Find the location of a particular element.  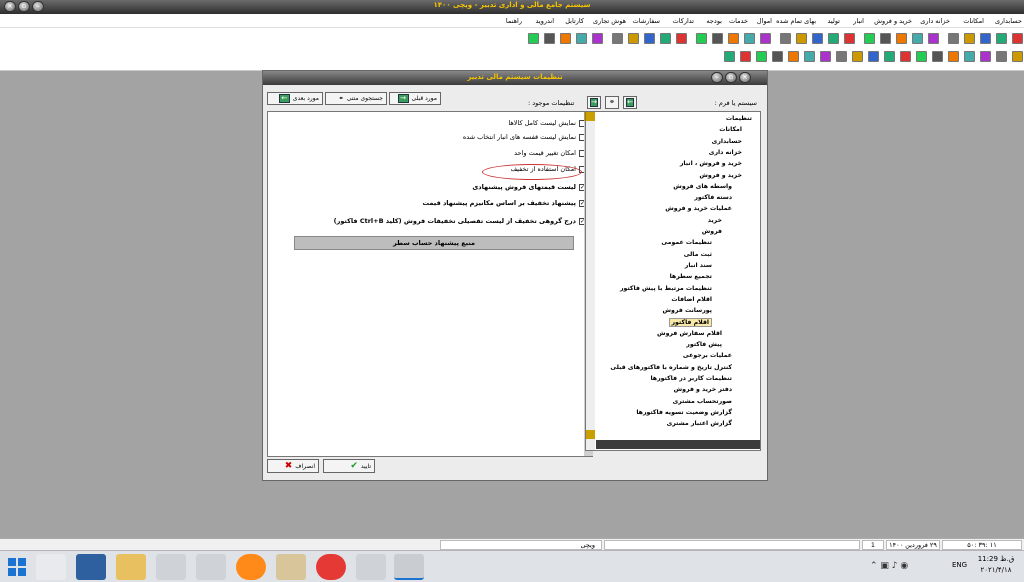

option-row: نمایش لیست کامل کالاها is located at coordinates (547, 123).